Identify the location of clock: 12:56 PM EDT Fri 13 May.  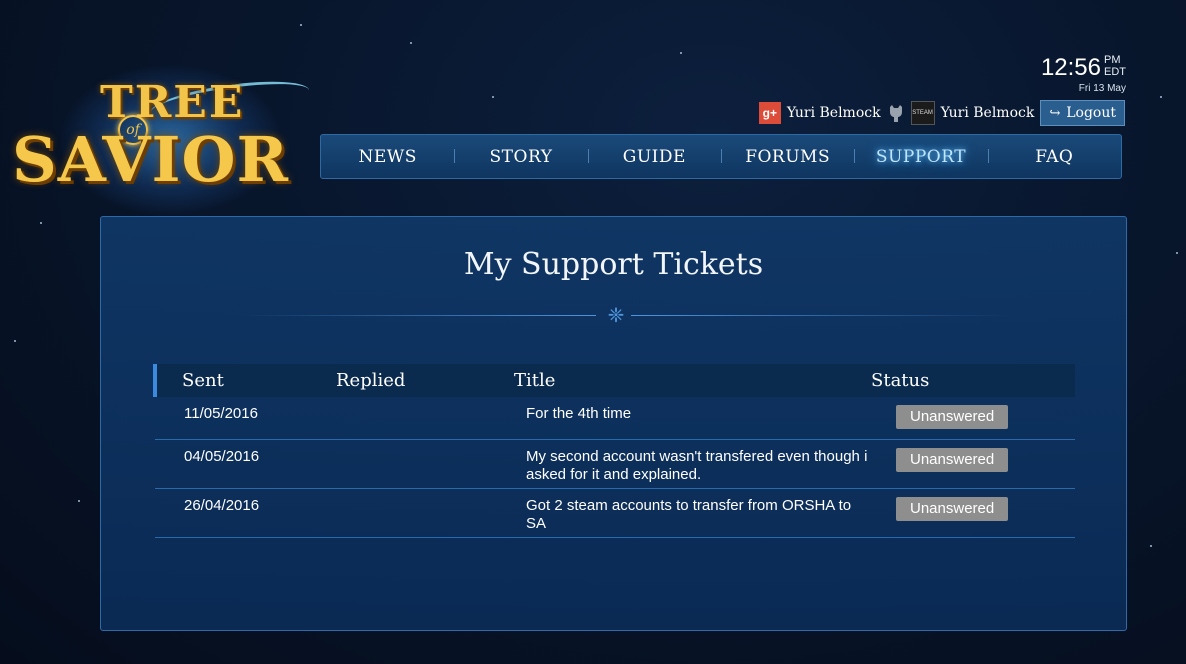
(1083, 74).